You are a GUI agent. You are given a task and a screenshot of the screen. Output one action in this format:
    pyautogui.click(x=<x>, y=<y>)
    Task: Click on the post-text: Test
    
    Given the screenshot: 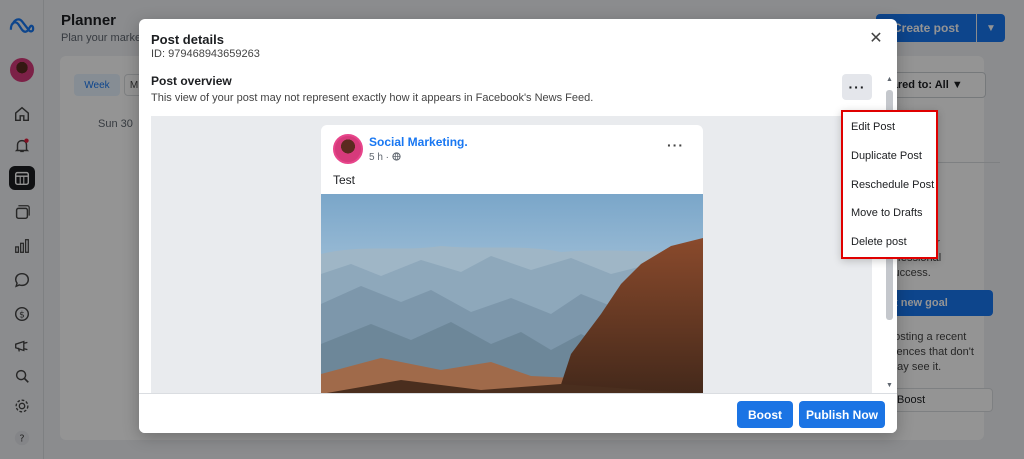 What is the action you would take?
    pyautogui.click(x=344, y=180)
    